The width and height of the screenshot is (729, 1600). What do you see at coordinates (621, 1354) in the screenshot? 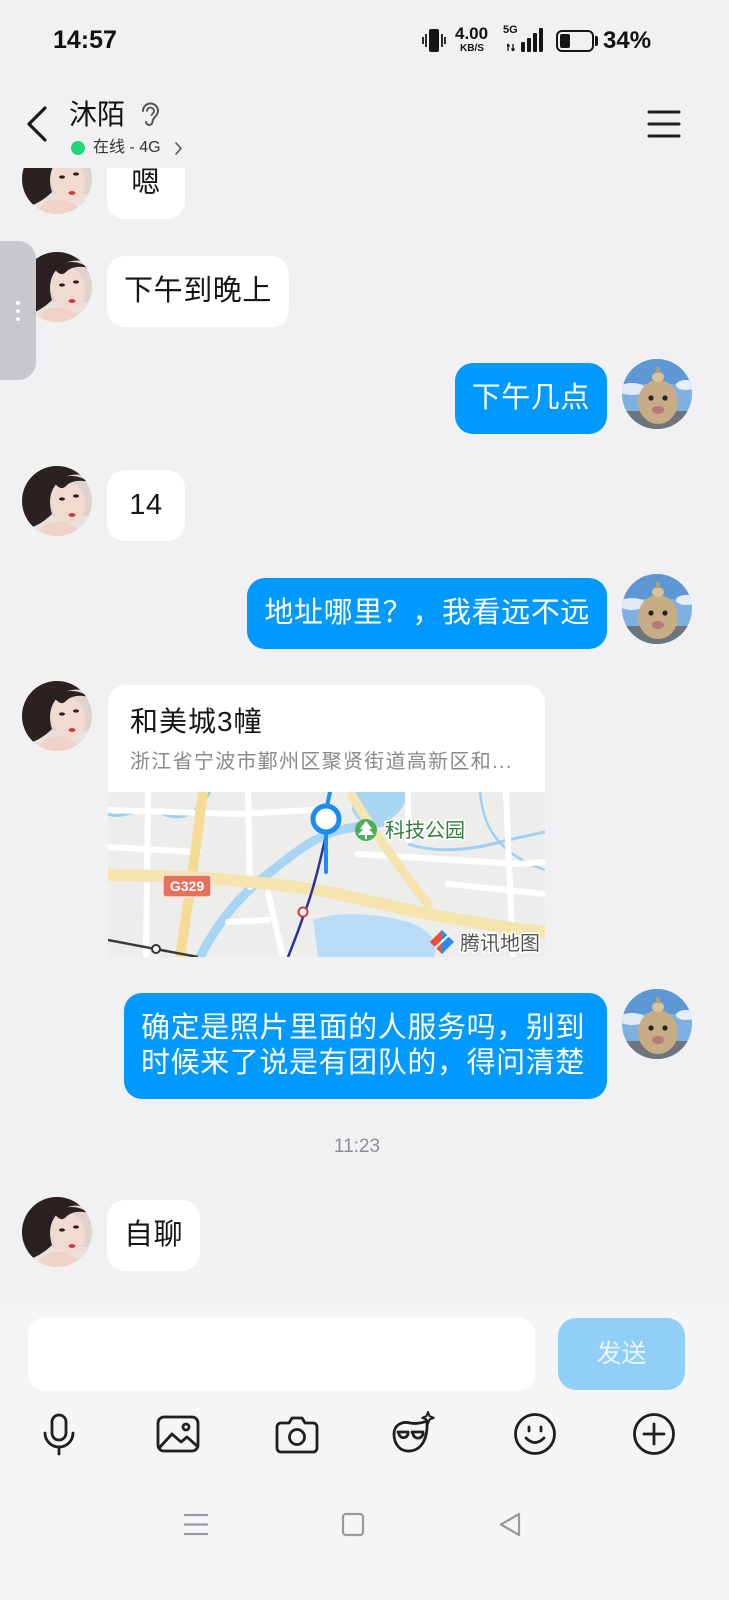
I see `send-button: 发送` at bounding box center [621, 1354].